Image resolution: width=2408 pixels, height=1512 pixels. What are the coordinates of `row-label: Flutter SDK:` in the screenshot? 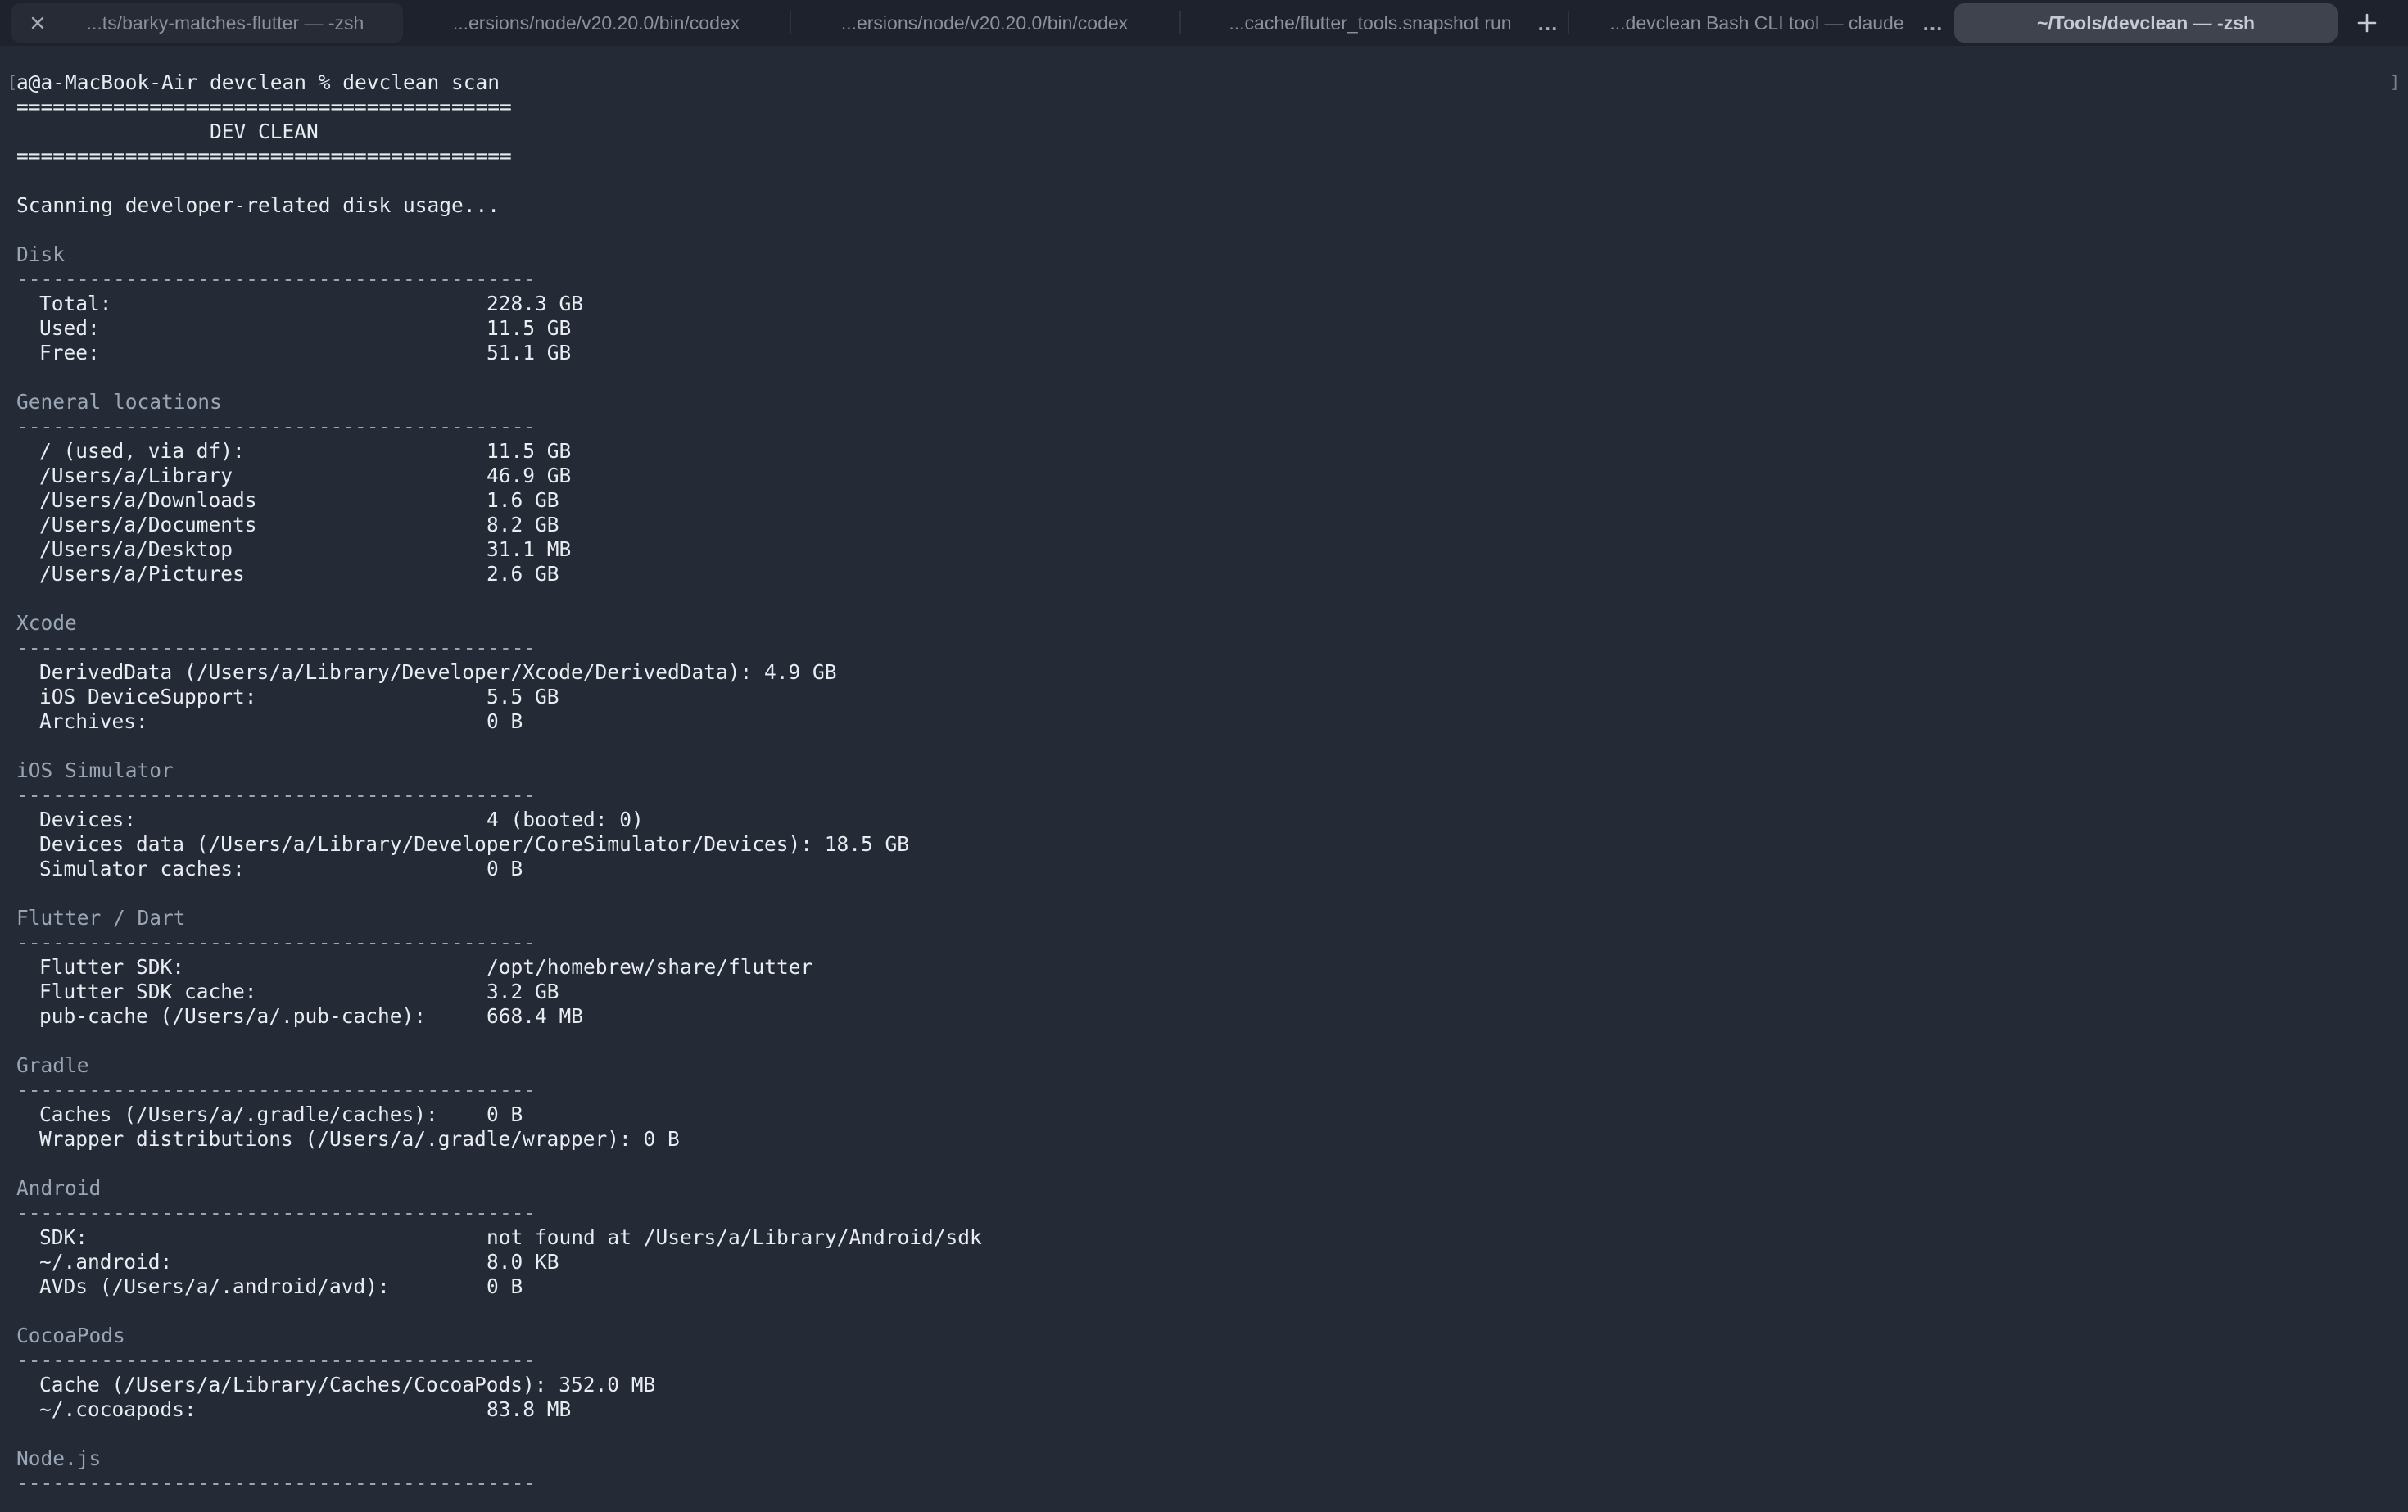 It's located at (112, 967).